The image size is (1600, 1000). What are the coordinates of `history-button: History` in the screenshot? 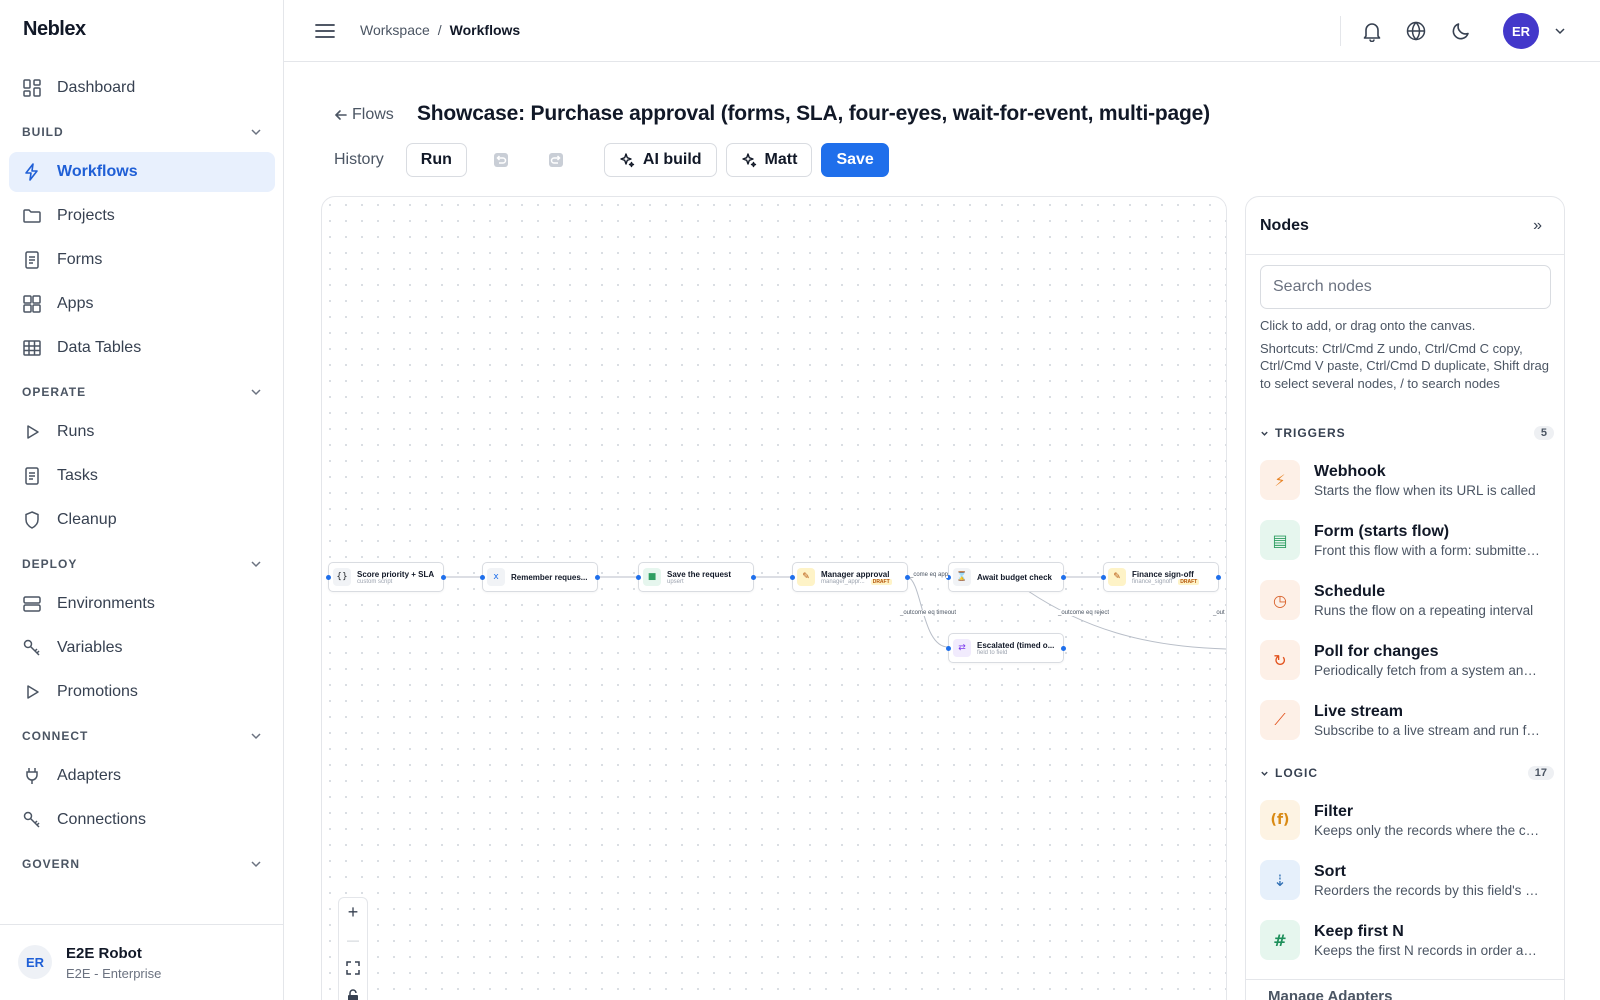 It's located at (359, 160).